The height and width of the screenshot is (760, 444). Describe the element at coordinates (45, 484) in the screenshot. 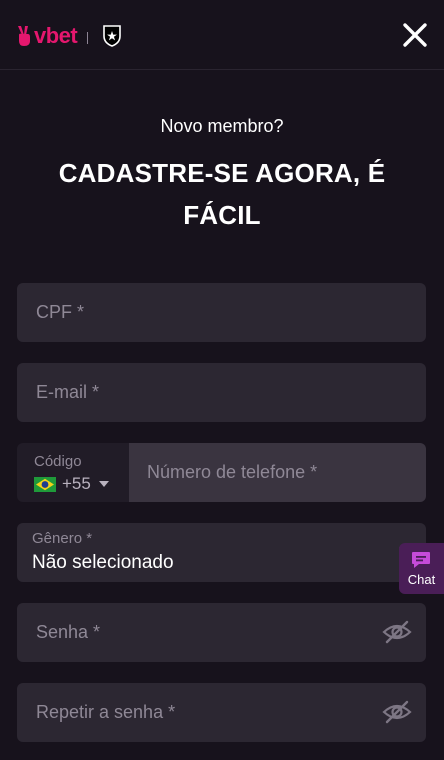

I see `brazil-flag-icon` at that location.